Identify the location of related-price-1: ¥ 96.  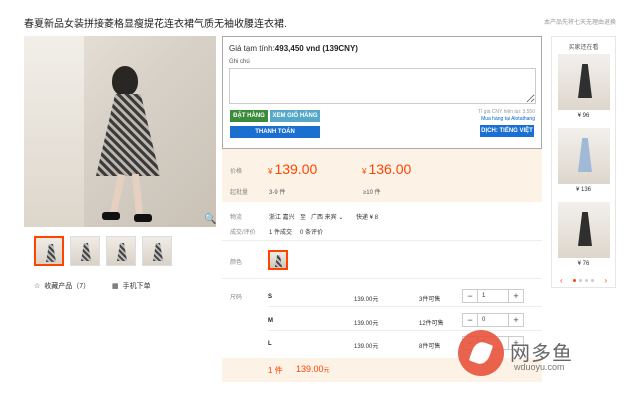
(583, 116).